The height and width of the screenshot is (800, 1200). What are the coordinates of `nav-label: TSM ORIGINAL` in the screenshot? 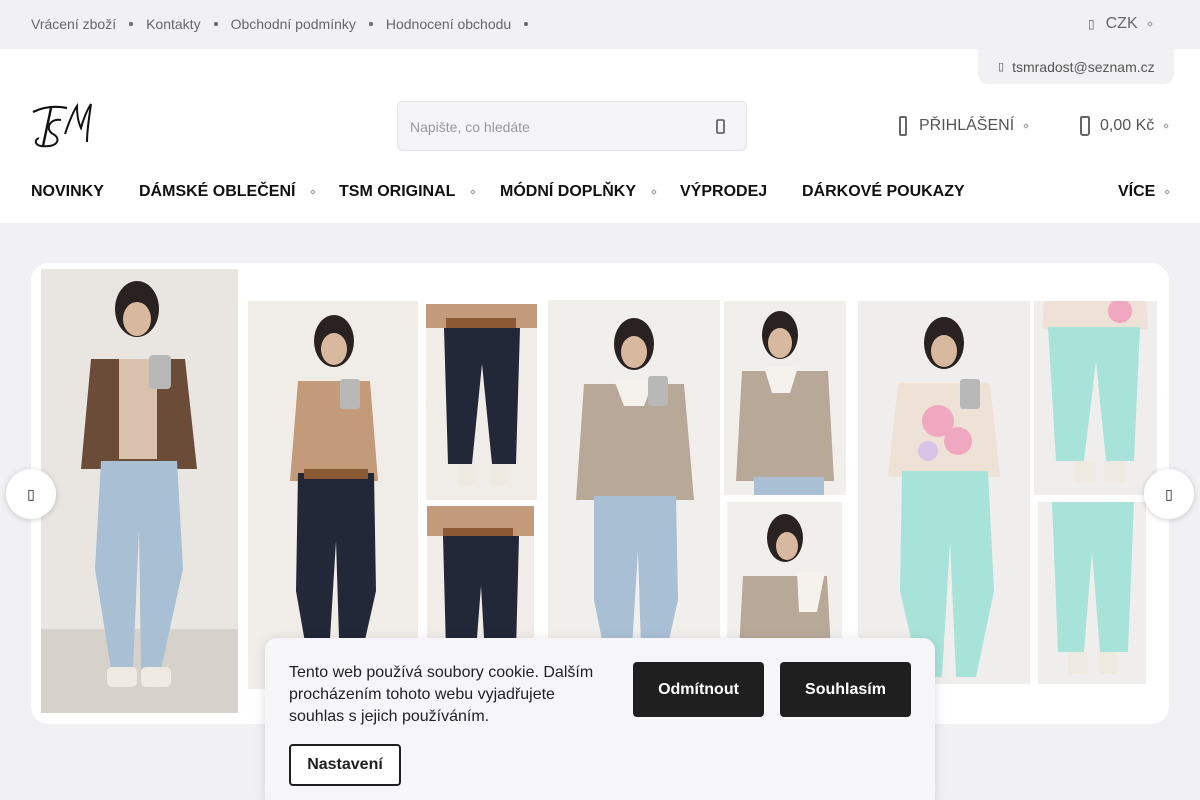 It's located at (397, 191).